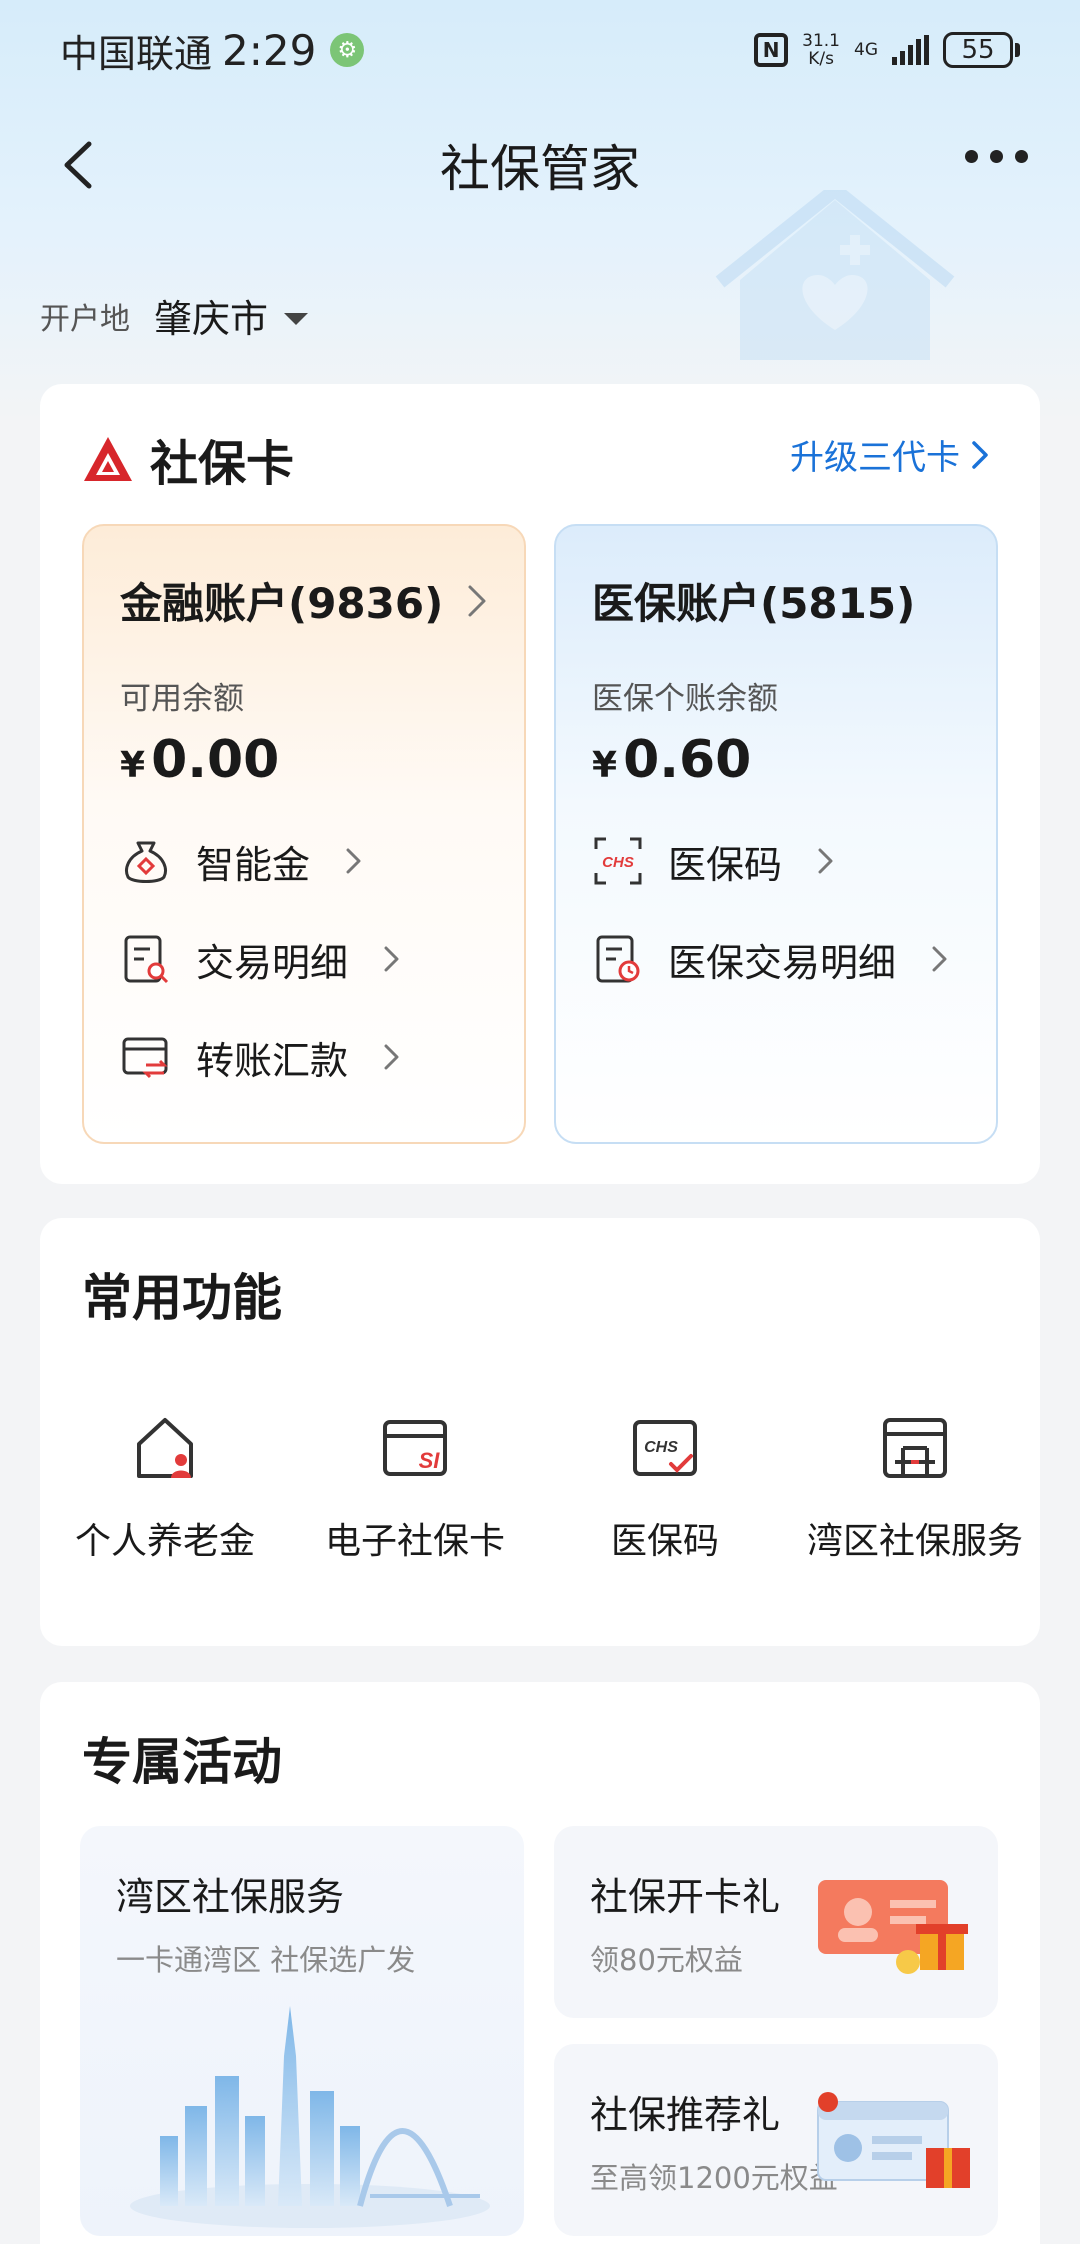 This screenshot has height=2244, width=1080. What do you see at coordinates (145, 1058) in the screenshot?
I see `transfer-icon` at bounding box center [145, 1058].